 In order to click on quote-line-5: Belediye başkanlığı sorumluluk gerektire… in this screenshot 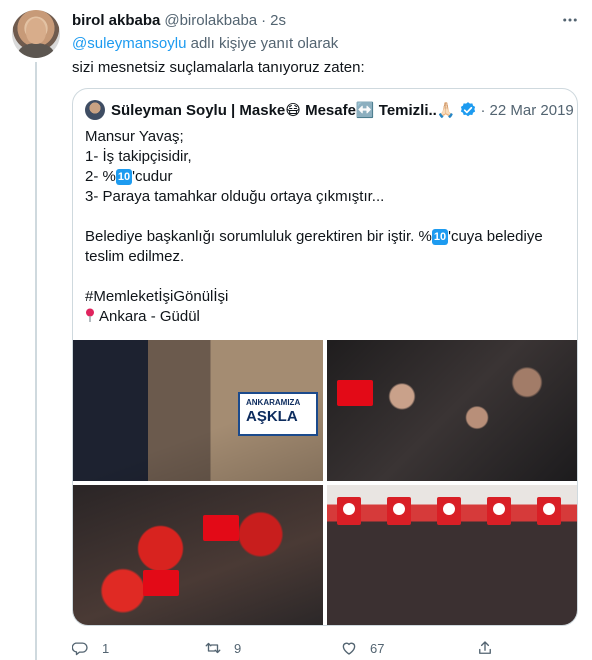, I will do `click(326, 247)`.